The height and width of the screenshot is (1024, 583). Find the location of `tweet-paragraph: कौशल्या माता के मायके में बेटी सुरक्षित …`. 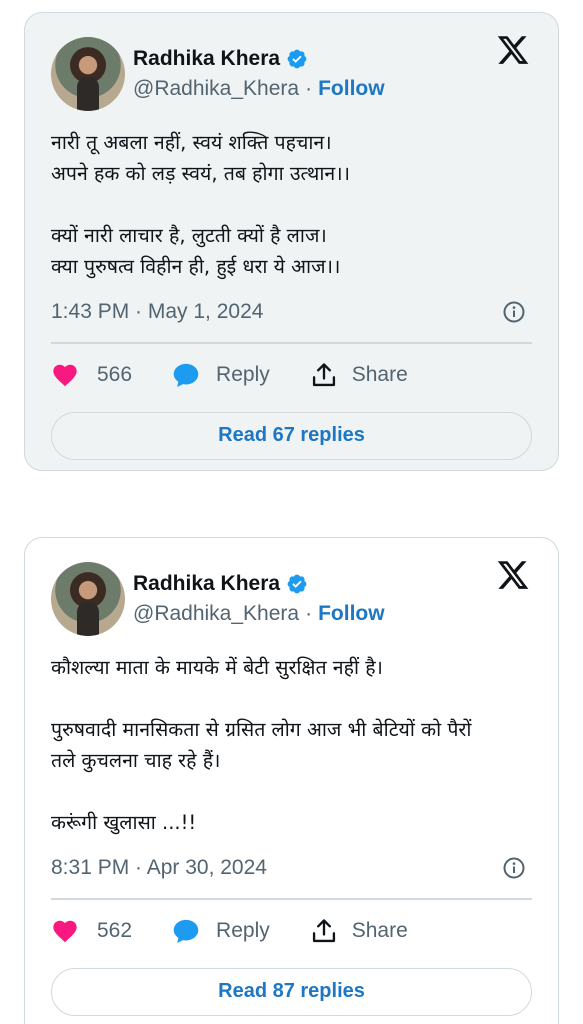

tweet-paragraph: कौशल्या माता के मायके में बेटी सुरक्षित … is located at coordinates (217, 667).